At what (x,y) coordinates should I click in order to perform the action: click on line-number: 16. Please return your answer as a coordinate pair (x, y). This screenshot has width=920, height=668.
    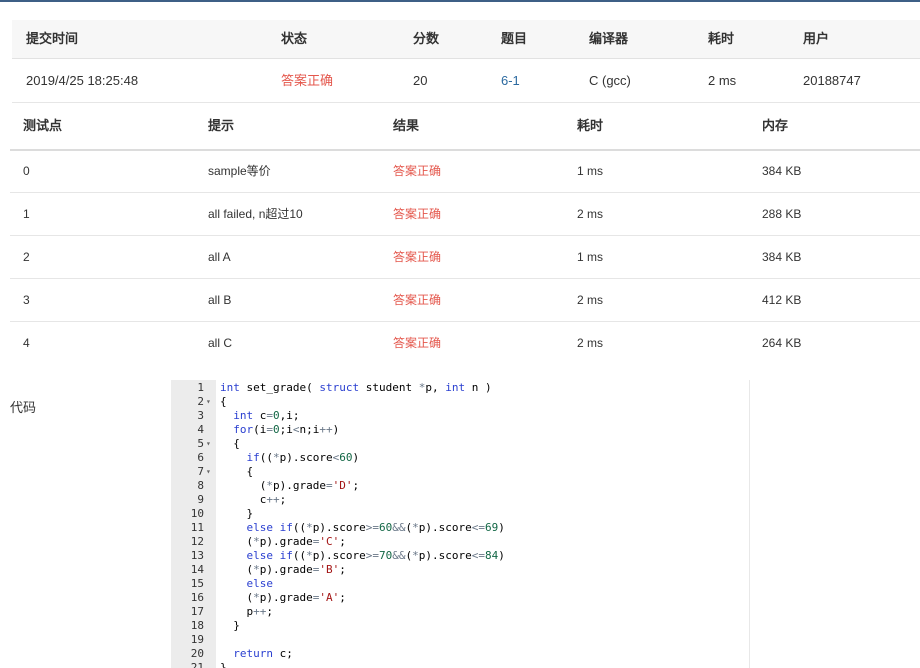
    Looking at the image, I should click on (197, 597).